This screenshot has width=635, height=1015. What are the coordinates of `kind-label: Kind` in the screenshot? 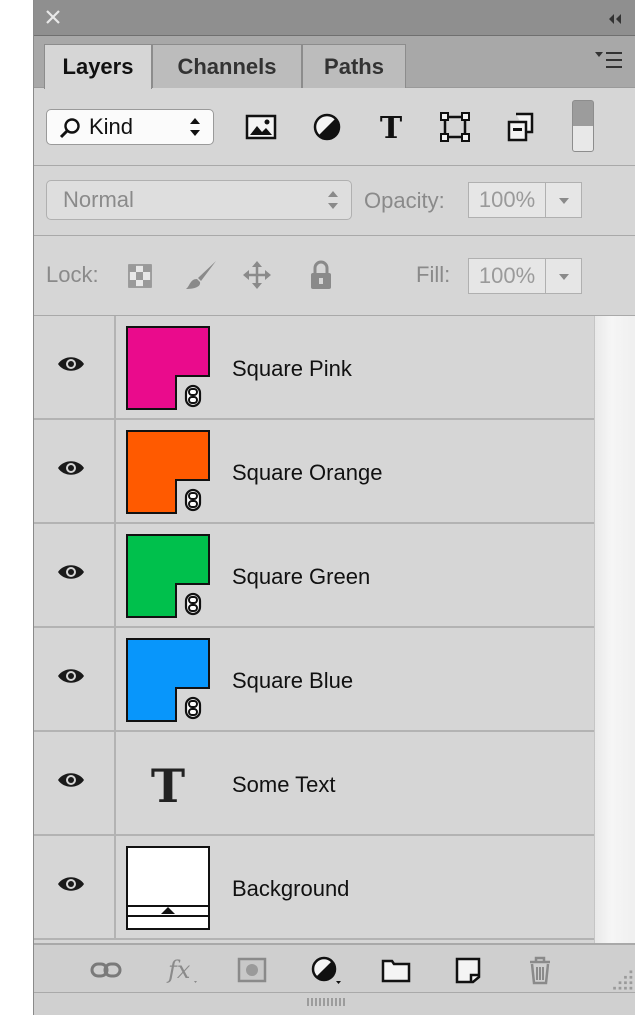 It's located at (111, 126).